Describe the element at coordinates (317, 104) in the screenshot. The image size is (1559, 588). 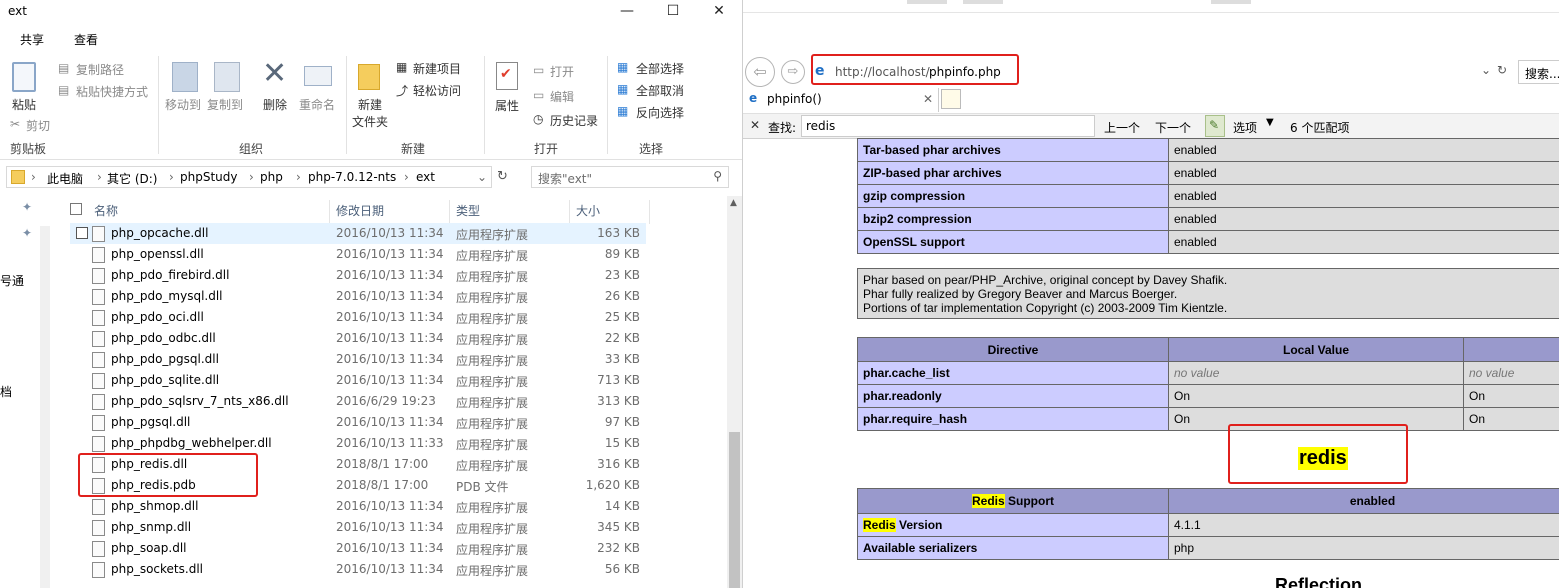
I see `rename-button: 重命名` at that location.